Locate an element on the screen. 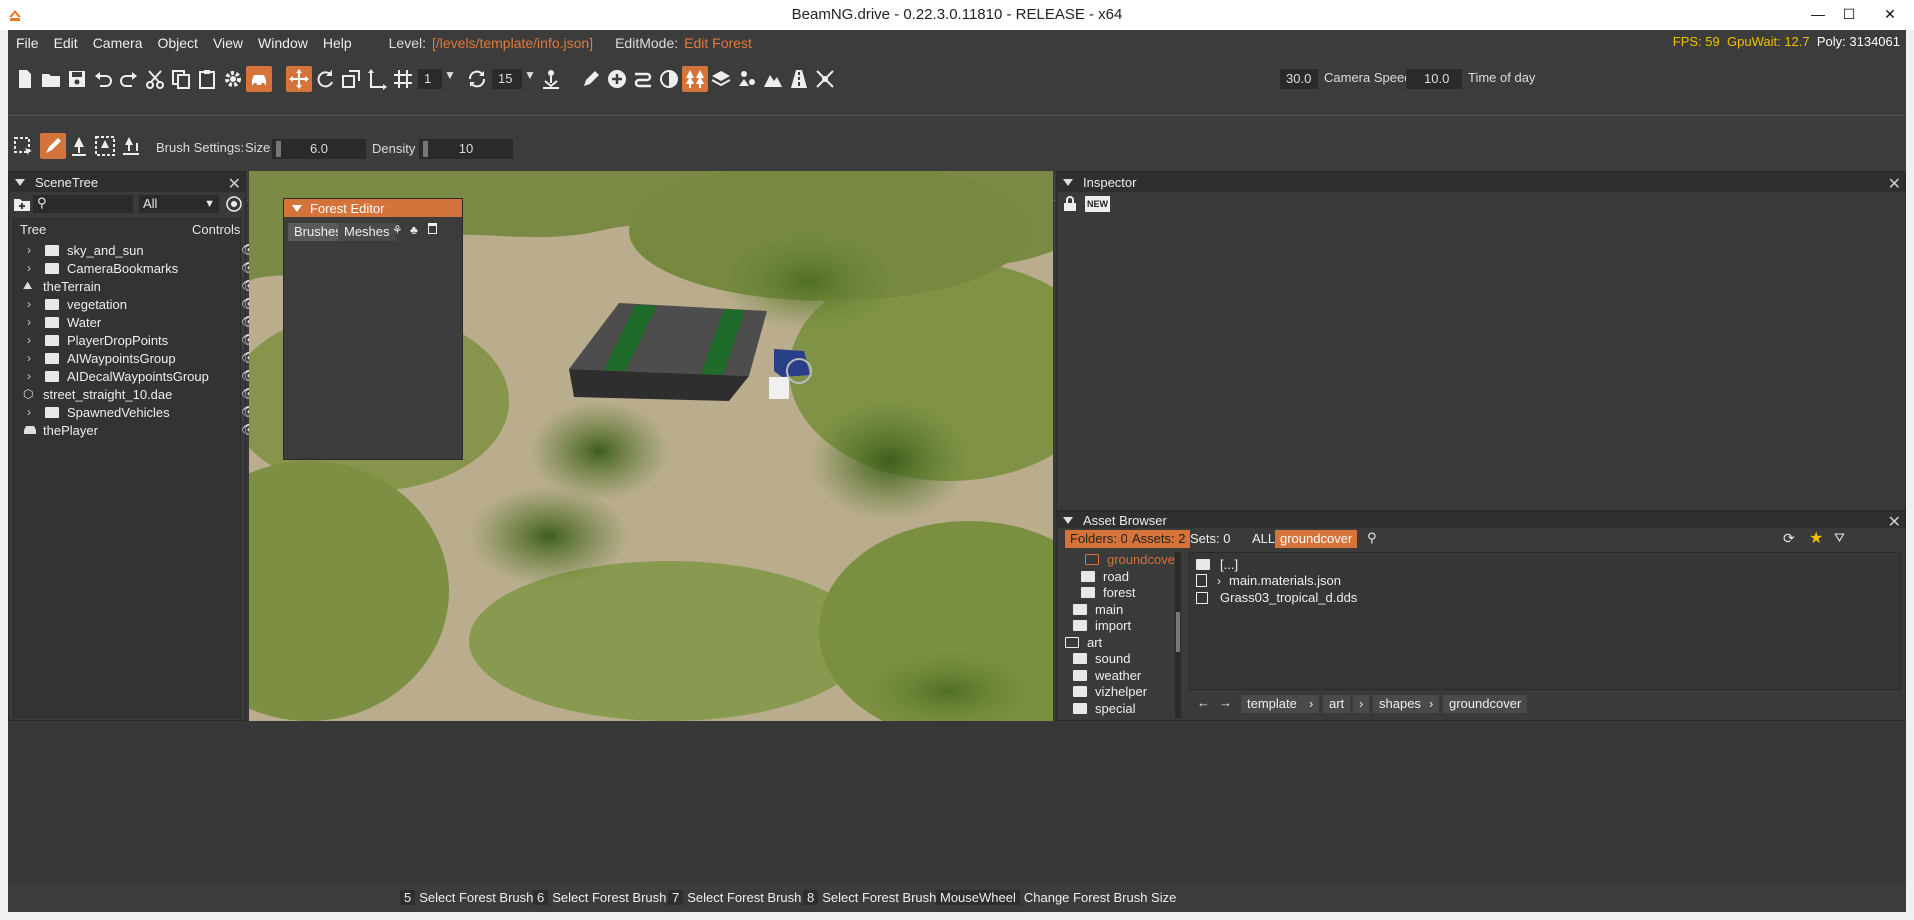 The image size is (1914, 920). terrain-edit-icon is located at coordinates (773, 79).